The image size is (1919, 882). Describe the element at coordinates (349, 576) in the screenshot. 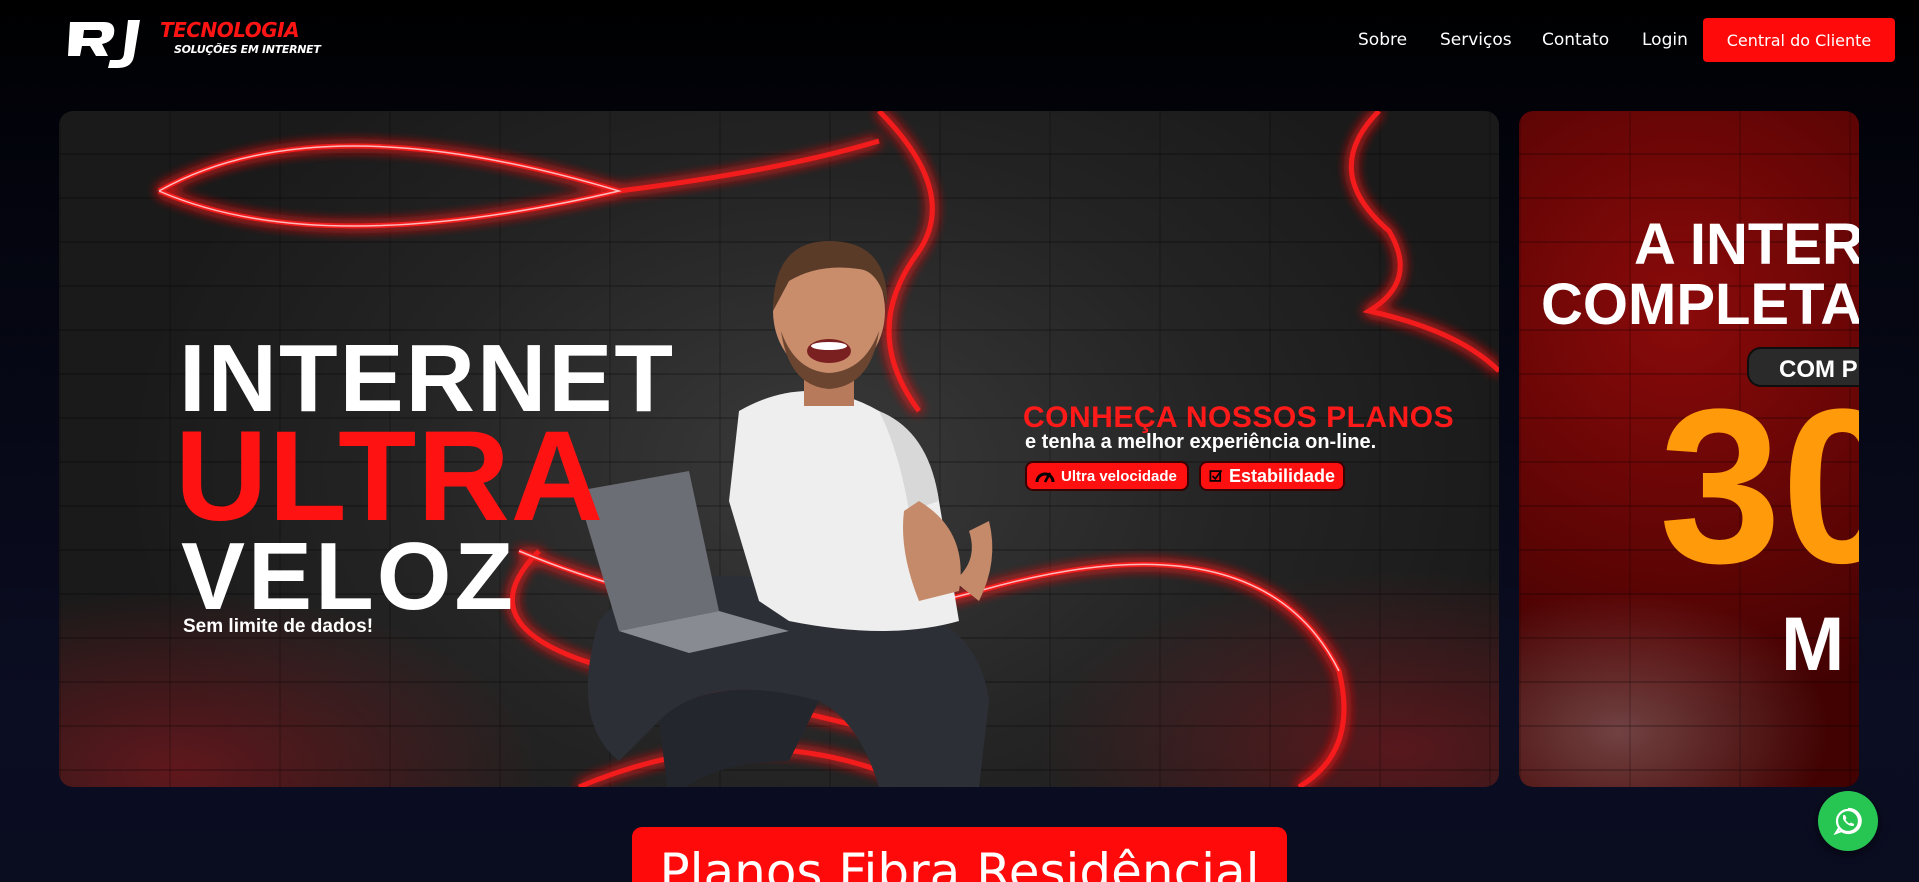

I see `hero-line-veloz: VELOZ` at that location.